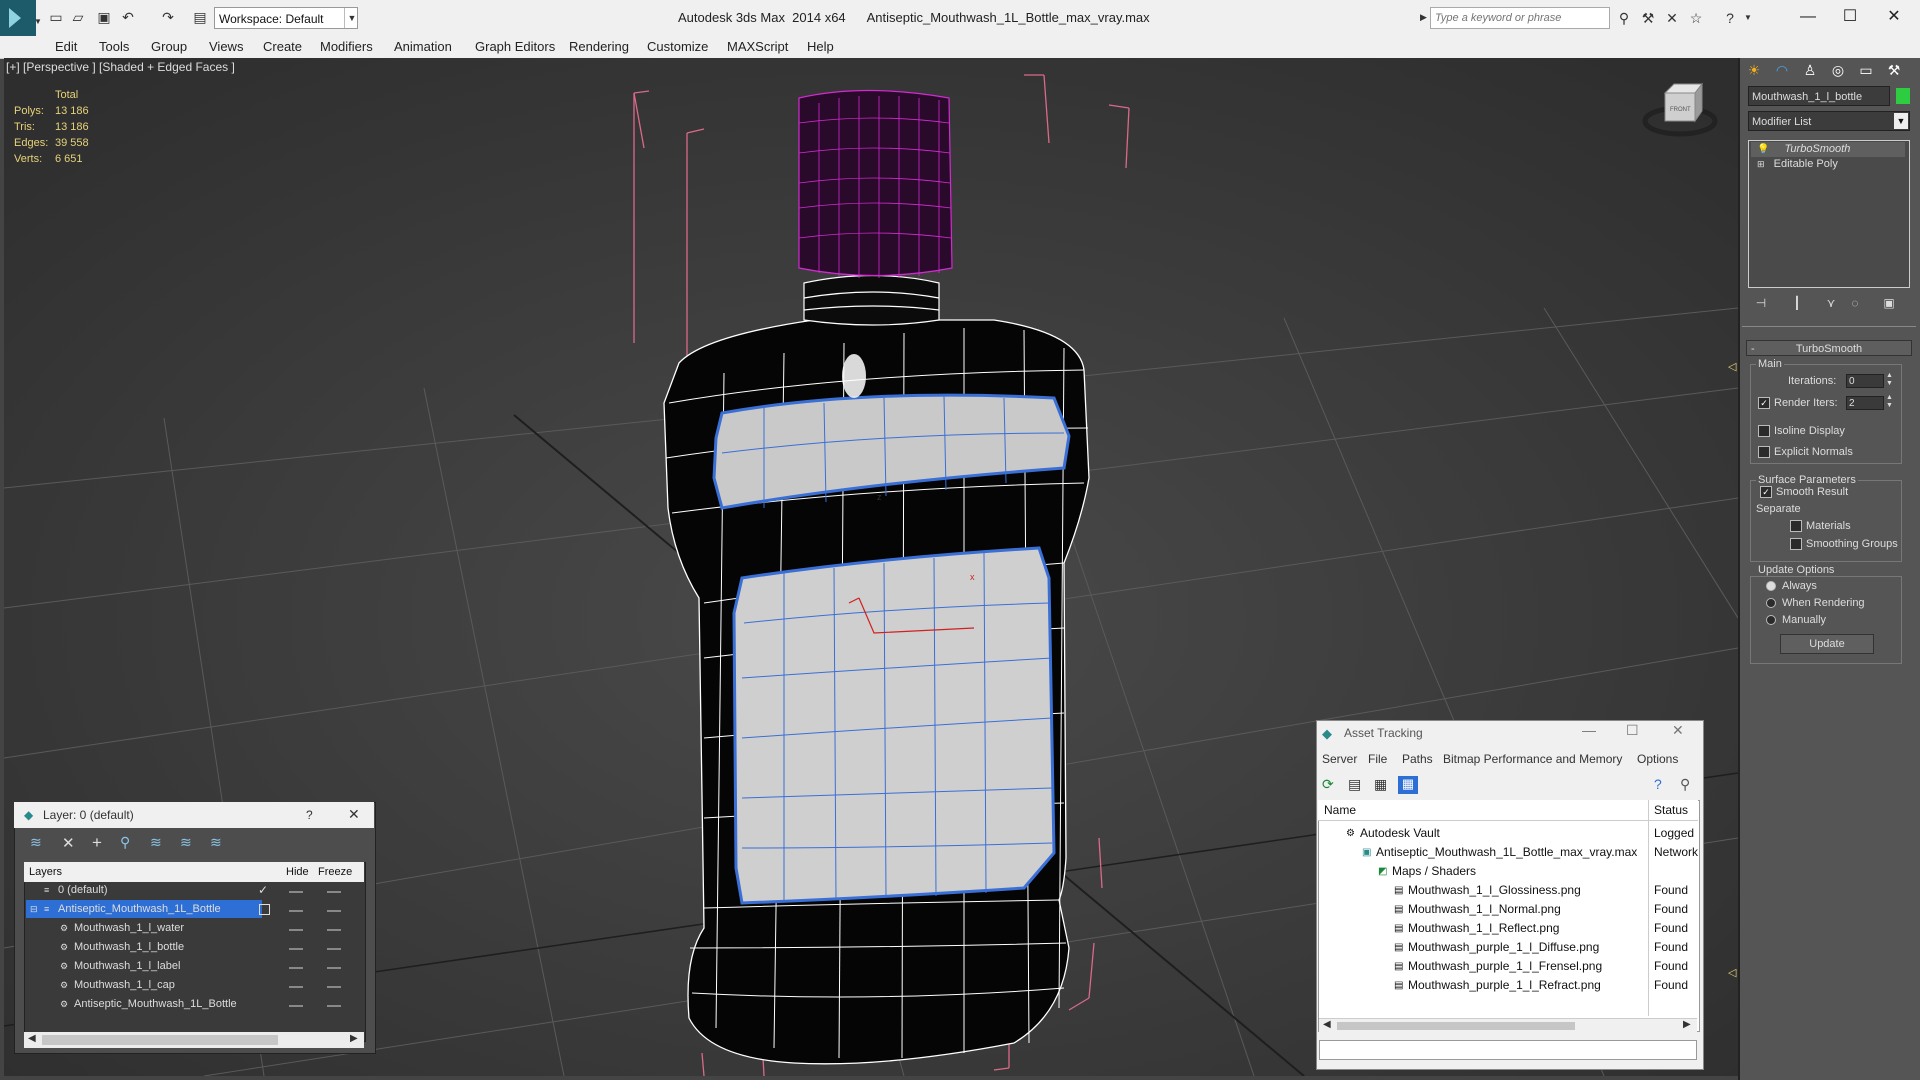 This screenshot has width=1920, height=1080. I want to click on menu-rendering: Rendering, so click(599, 46).